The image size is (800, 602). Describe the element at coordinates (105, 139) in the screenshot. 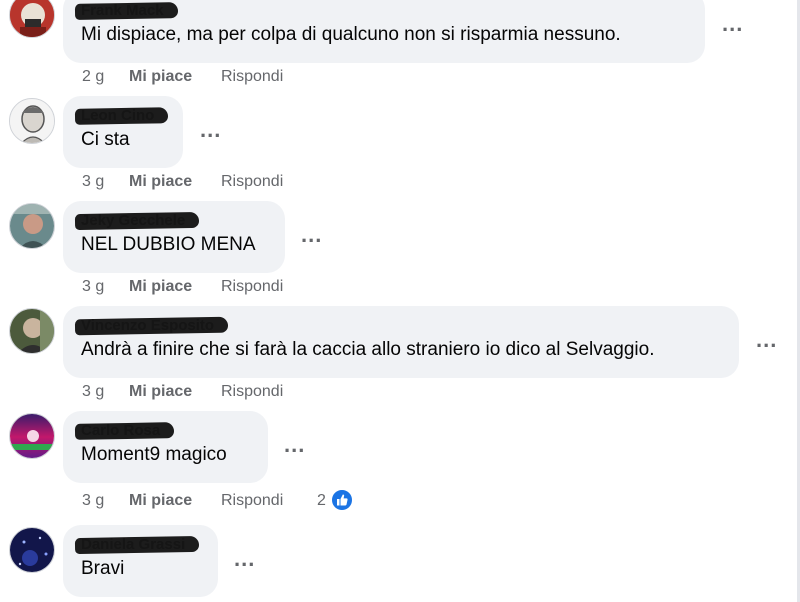

I see `comment-text: Ci sta` at that location.